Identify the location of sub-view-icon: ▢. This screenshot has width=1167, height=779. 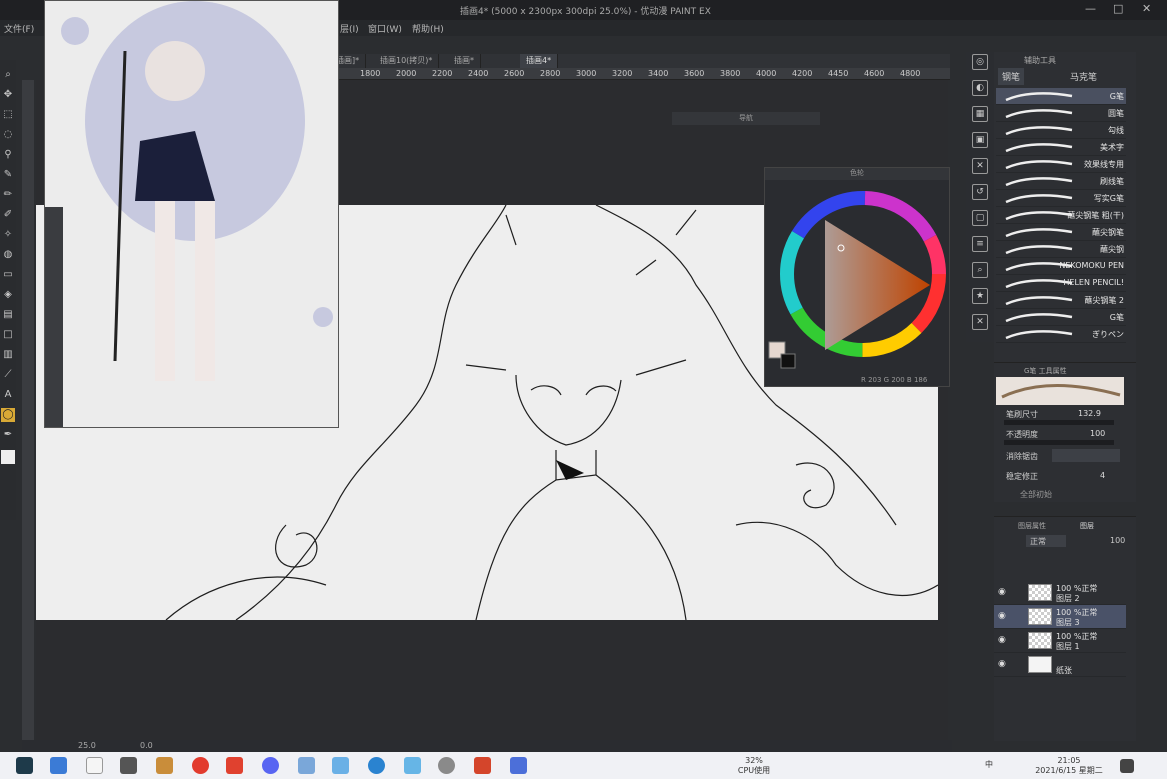
(980, 218).